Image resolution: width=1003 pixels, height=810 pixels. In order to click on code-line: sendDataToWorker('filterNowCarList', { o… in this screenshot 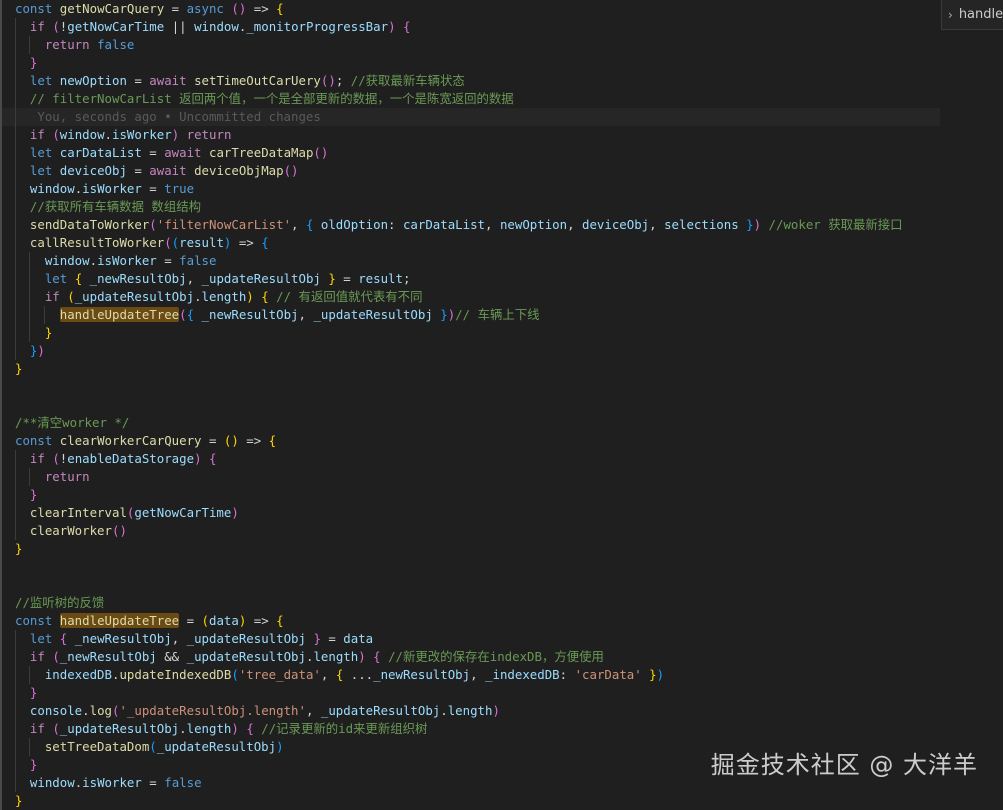, I will do `click(470, 225)`.